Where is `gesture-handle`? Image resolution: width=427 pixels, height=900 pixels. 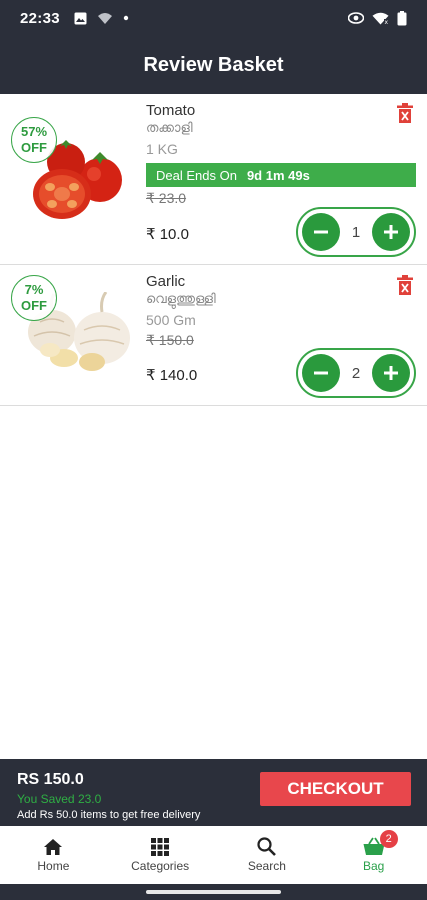
gesture-handle is located at coordinates (213, 892).